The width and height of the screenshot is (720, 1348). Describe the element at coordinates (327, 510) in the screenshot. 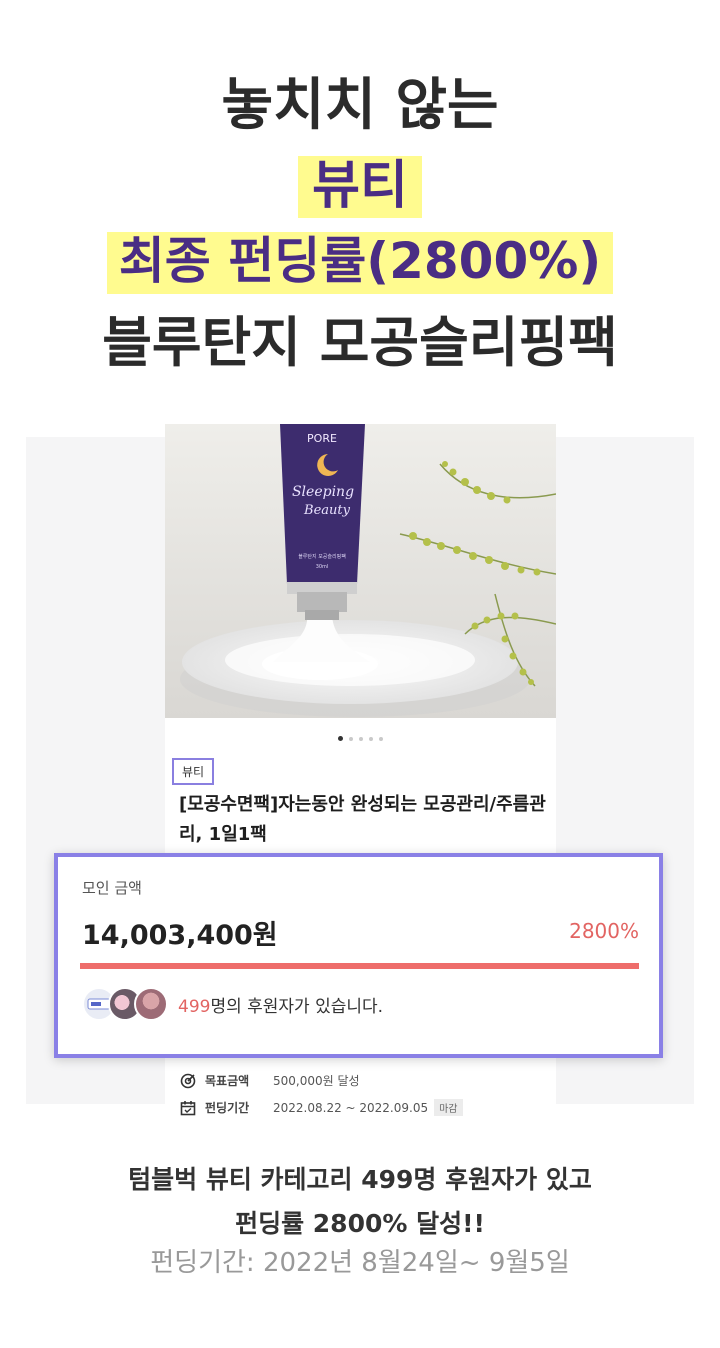

I see `tube-script-line2: Beauty` at that location.